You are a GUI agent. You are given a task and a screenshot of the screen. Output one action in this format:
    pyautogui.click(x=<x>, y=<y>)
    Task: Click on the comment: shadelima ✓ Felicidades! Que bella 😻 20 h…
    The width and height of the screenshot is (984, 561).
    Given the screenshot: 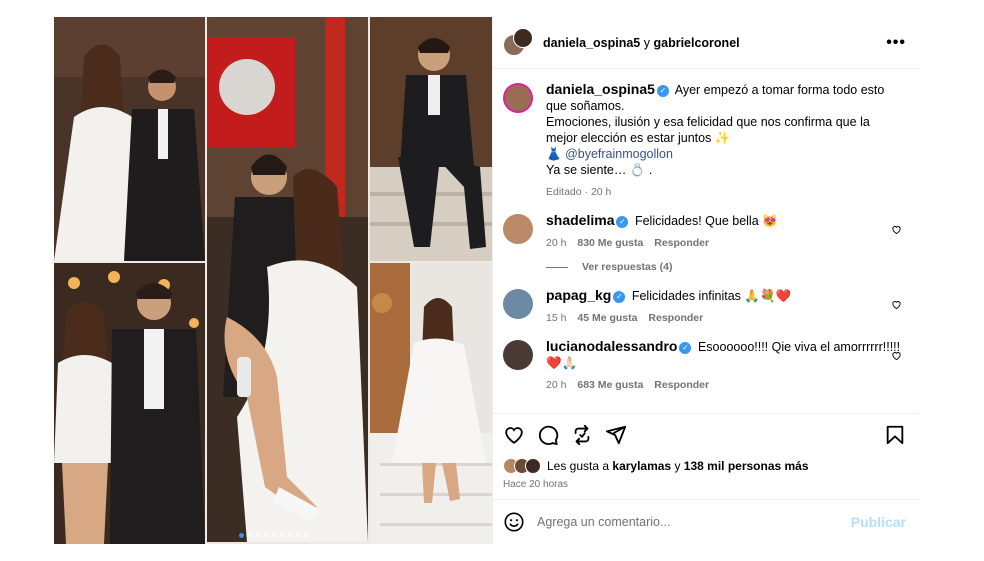 What is the action you would take?
    pyautogui.click(x=703, y=231)
    